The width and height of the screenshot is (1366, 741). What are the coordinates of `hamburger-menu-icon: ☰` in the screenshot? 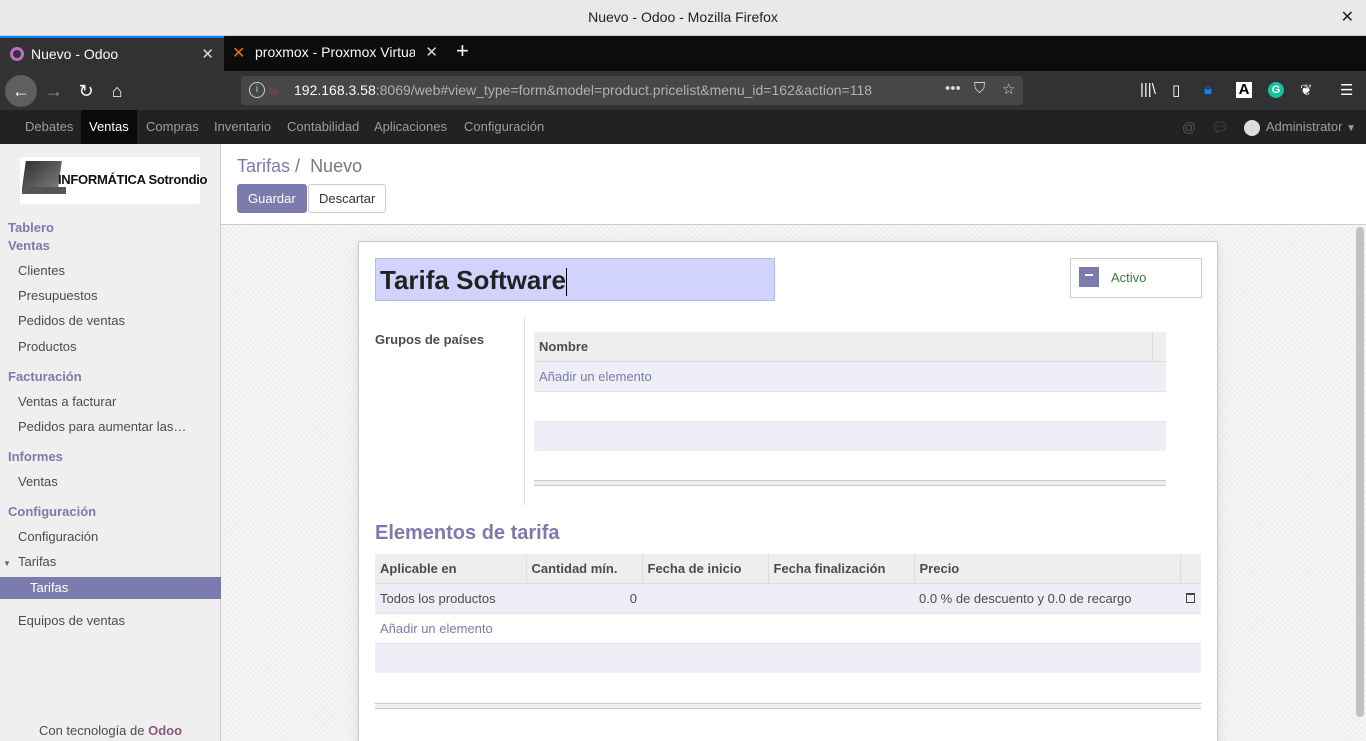 It's located at (1346, 90).